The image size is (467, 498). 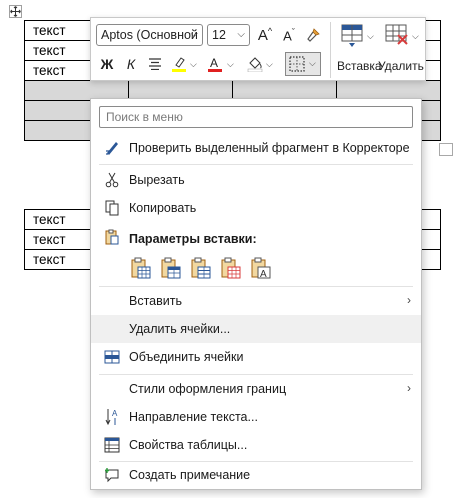 What do you see at coordinates (190, 475) in the screenshot?
I see `menu-item-label: Создать примечание` at bounding box center [190, 475].